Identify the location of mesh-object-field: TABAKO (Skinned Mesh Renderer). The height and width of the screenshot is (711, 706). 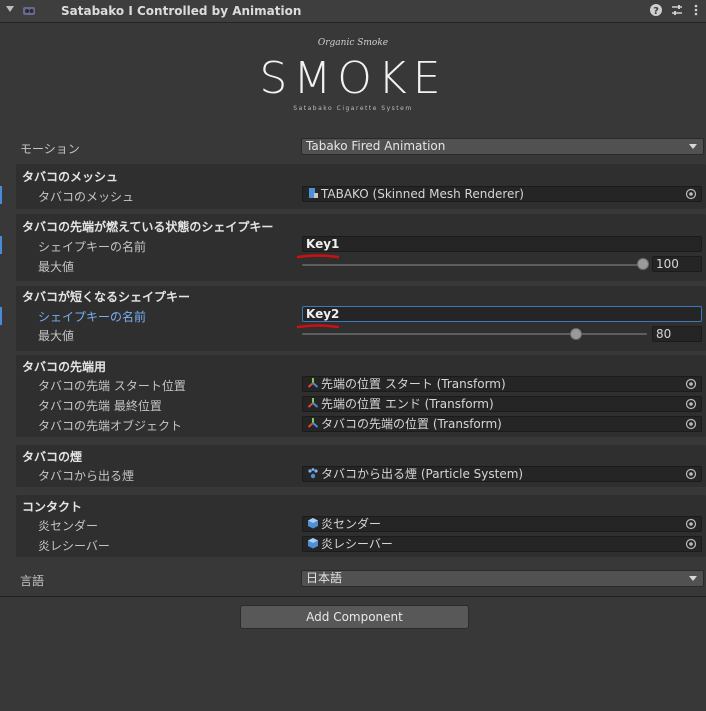
(502, 194).